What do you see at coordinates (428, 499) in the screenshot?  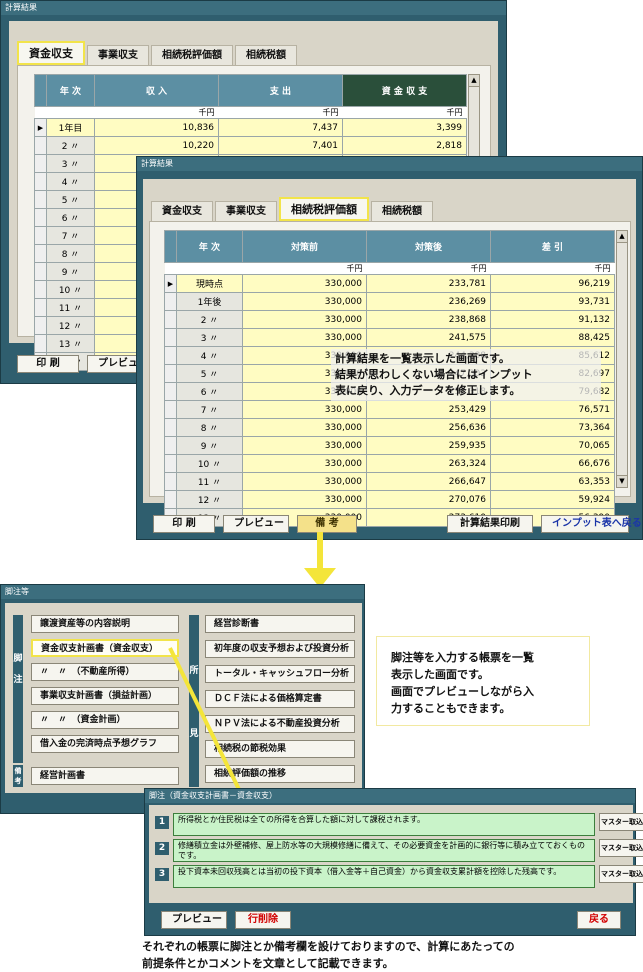 I see `value-cell: 270,076` at bounding box center [428, 499].